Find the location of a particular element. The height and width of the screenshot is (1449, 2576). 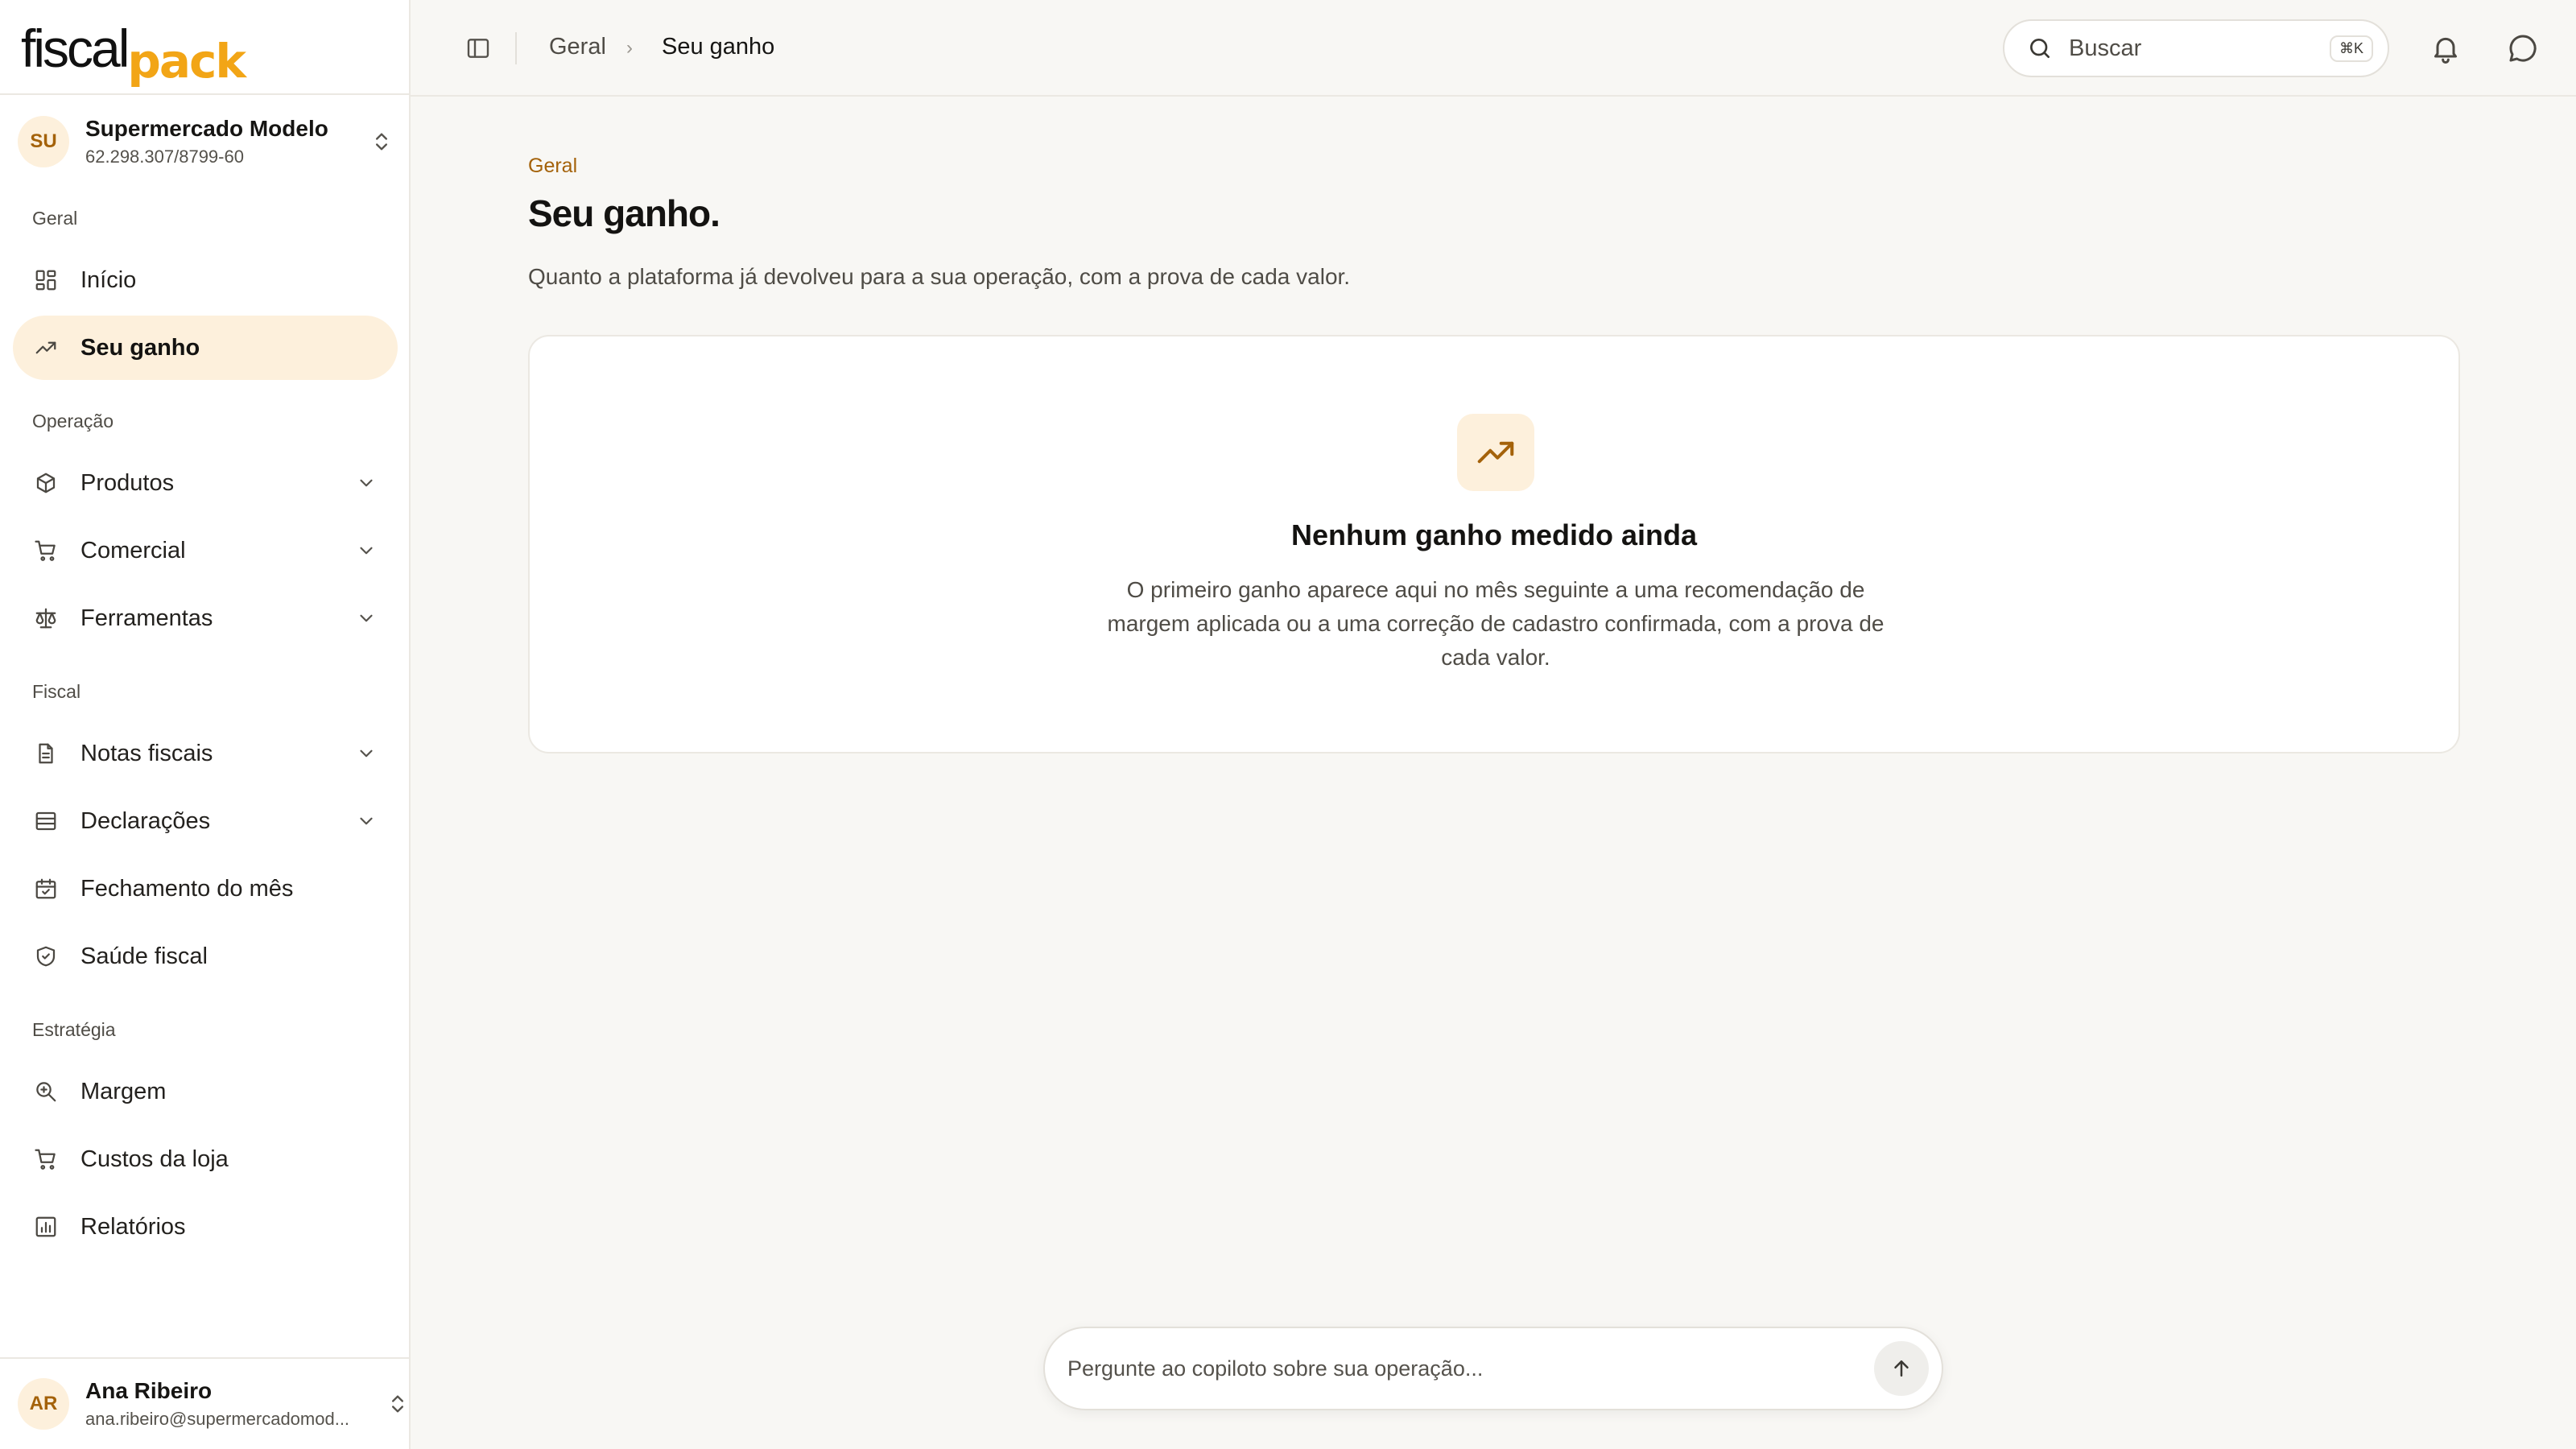

sidebar-item-custos-da-loja: Custos da loja is located at coordinates (205, 1159).